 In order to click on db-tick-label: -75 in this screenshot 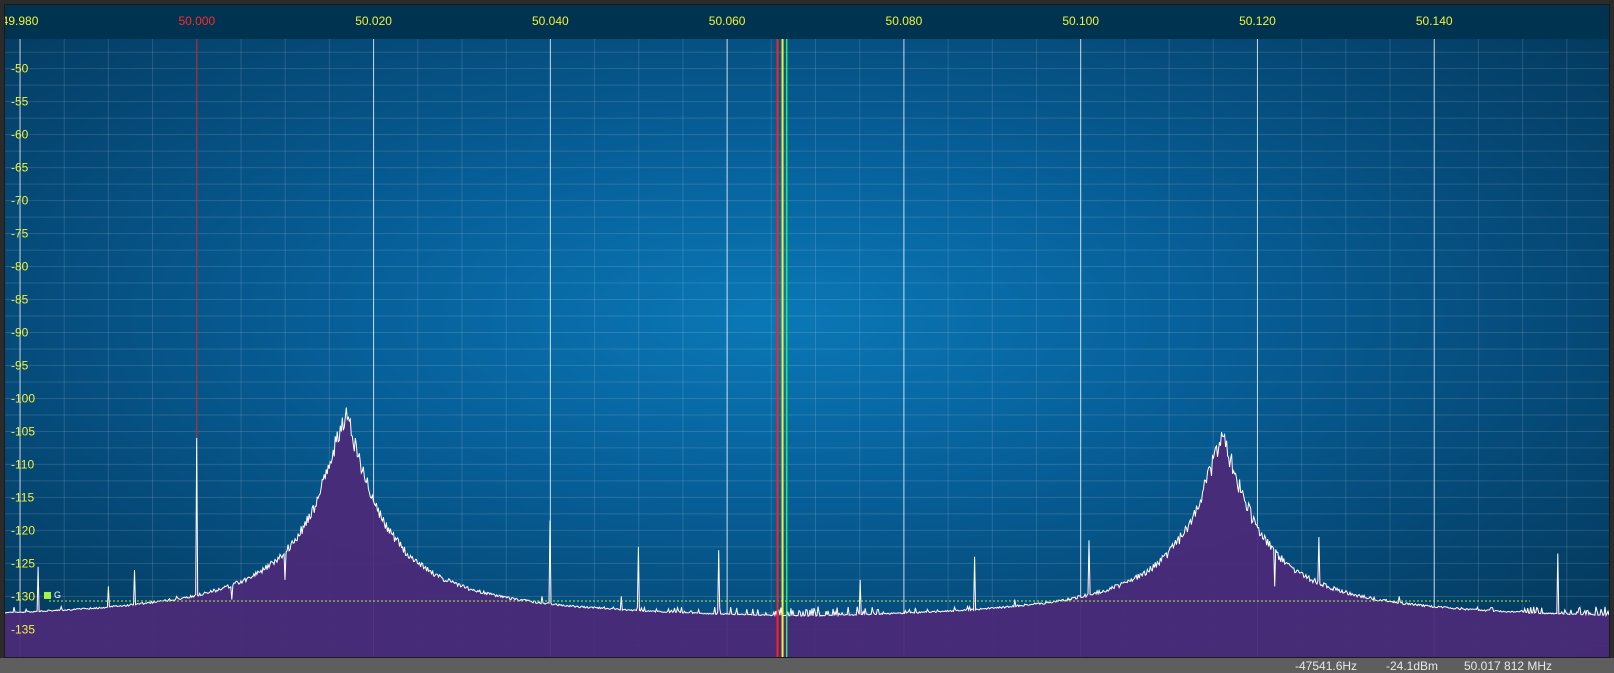, I will do `click(20, 234)`.